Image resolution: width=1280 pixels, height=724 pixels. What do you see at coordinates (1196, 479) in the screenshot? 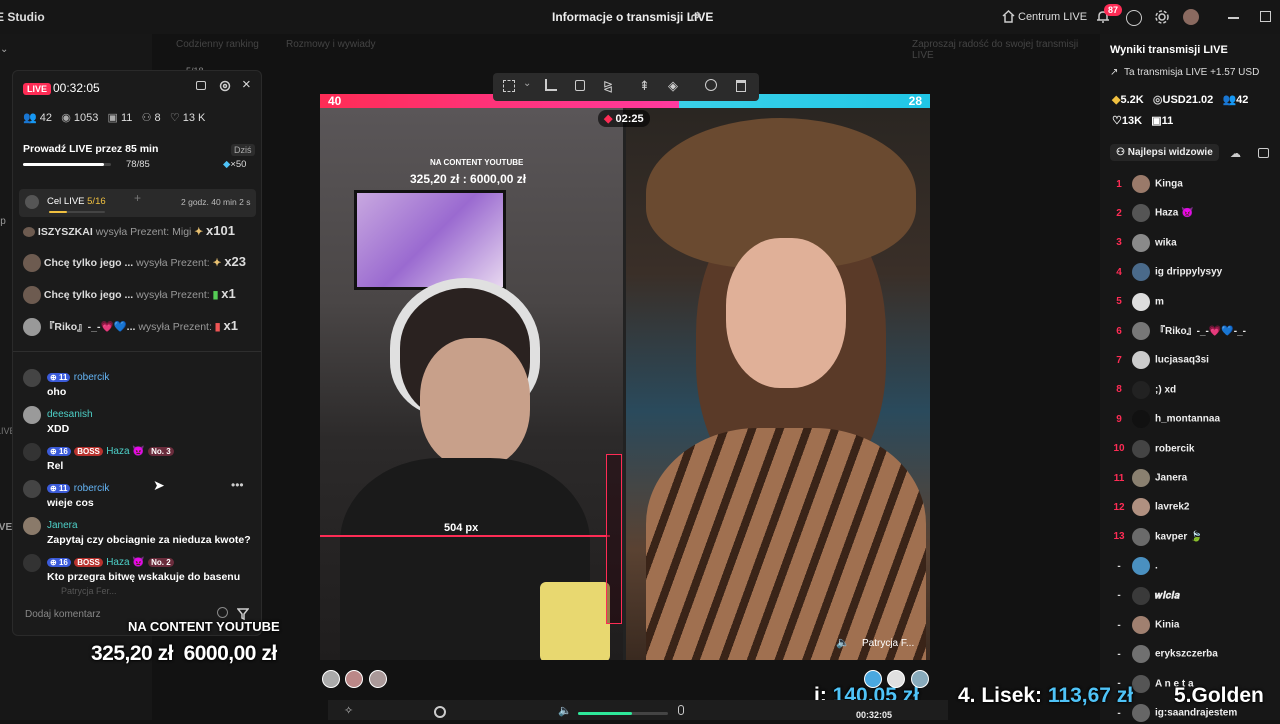
I see `viewer-row: 11 Janera` at bounding box center [1196, 479].